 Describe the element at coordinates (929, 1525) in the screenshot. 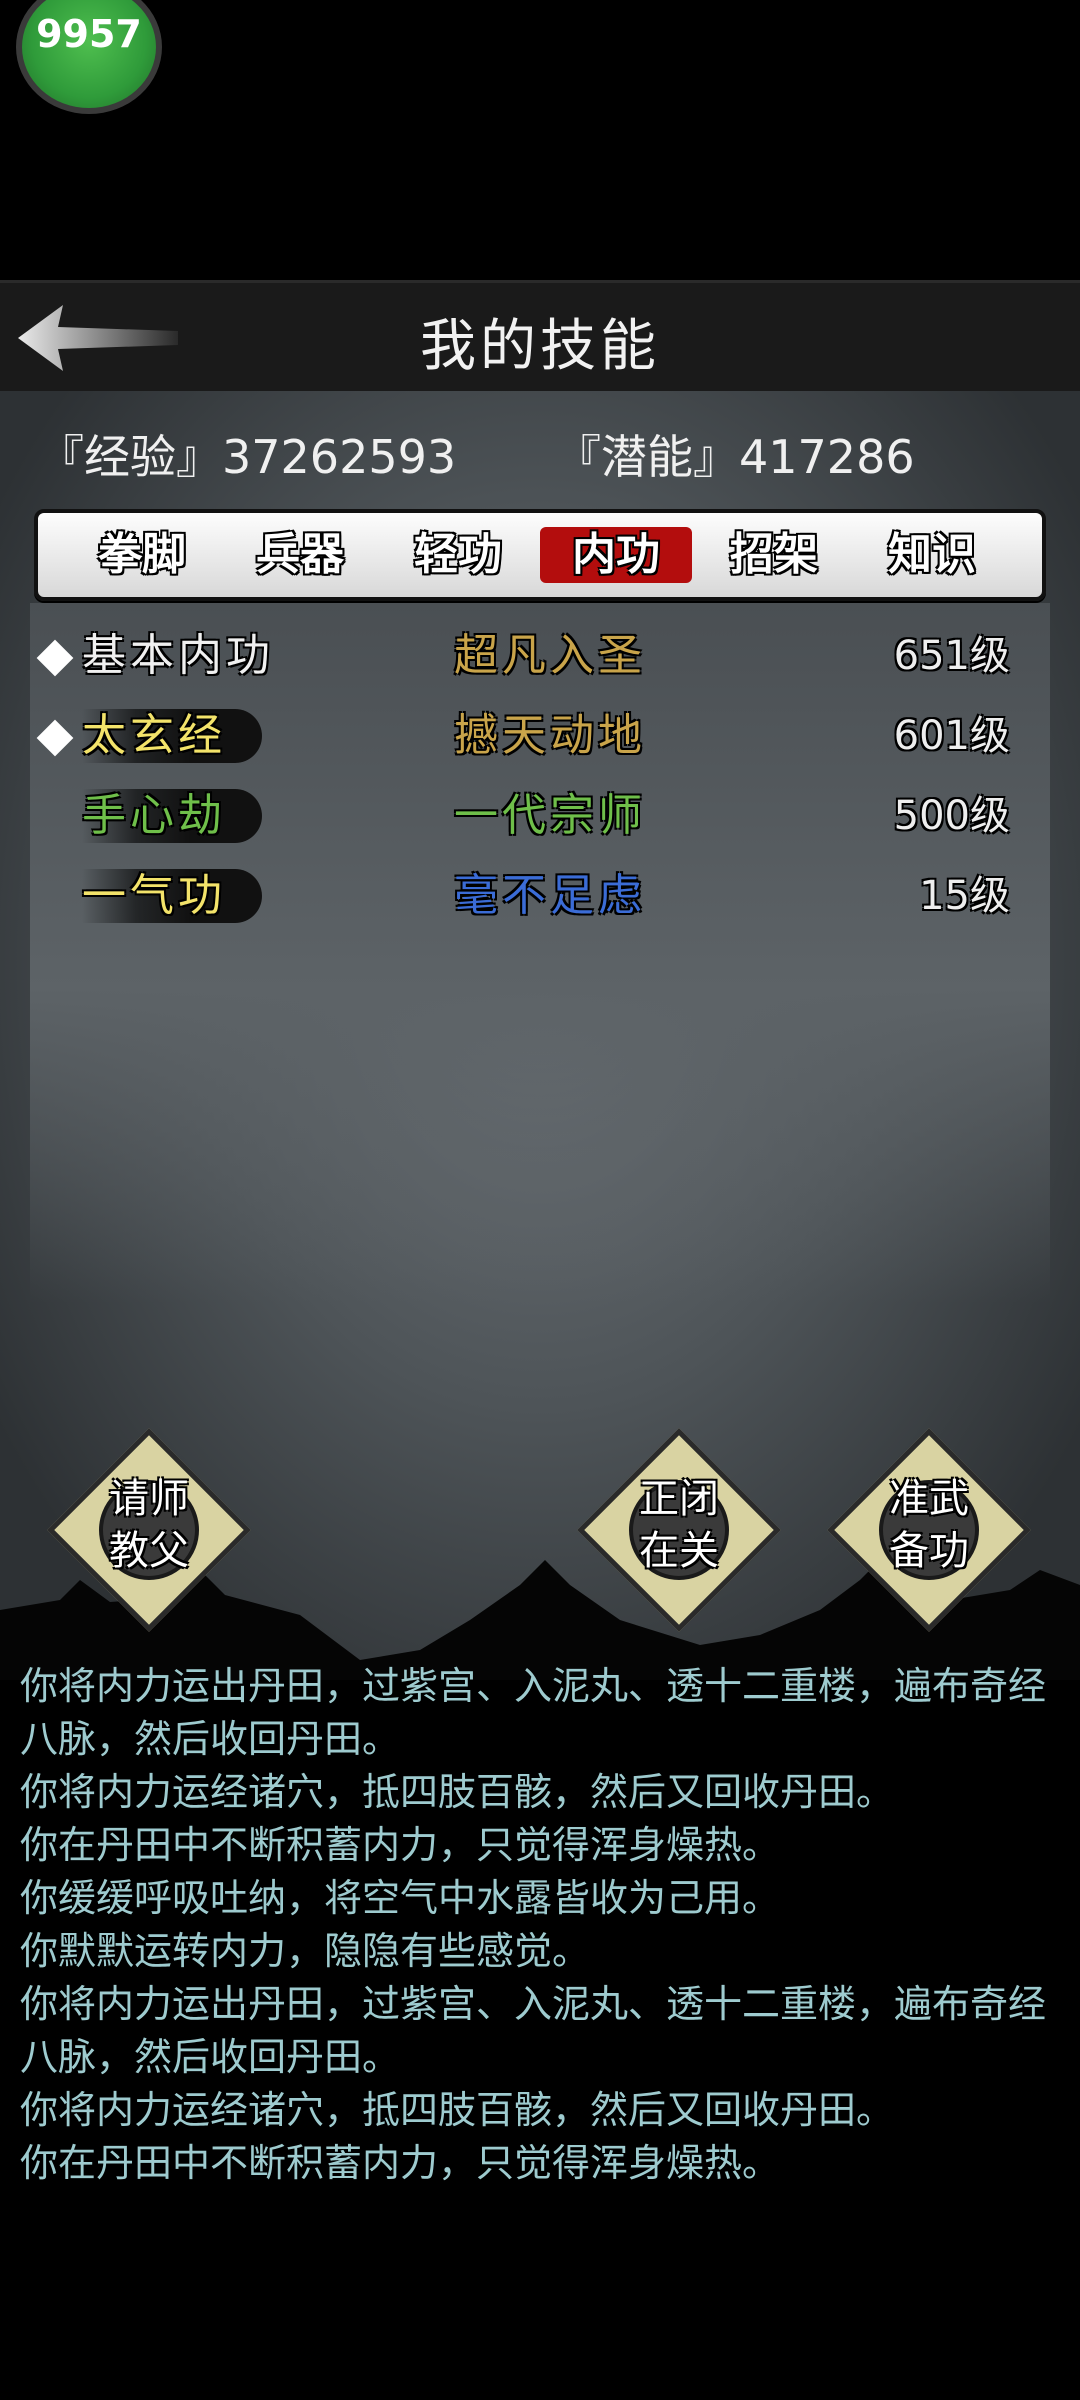

I see `prepare-martial-label: 准武 备功` at that location.